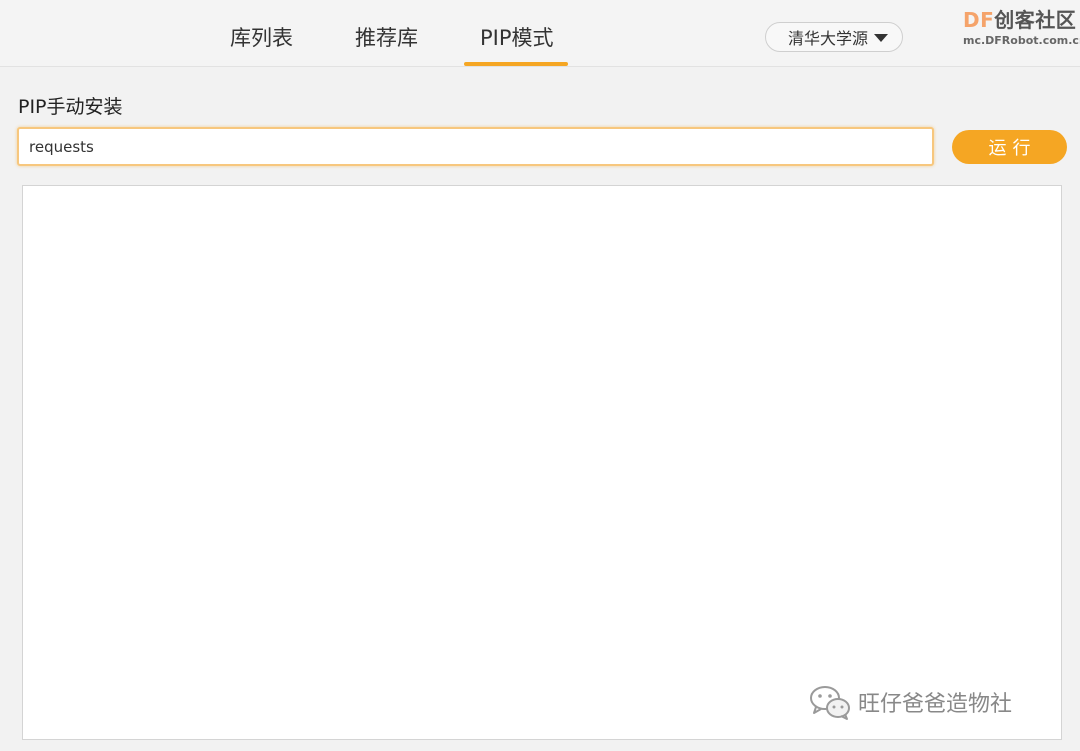  I want to click on wechat-watermark: 旺仔爸爸造物社, so click(910, 702).